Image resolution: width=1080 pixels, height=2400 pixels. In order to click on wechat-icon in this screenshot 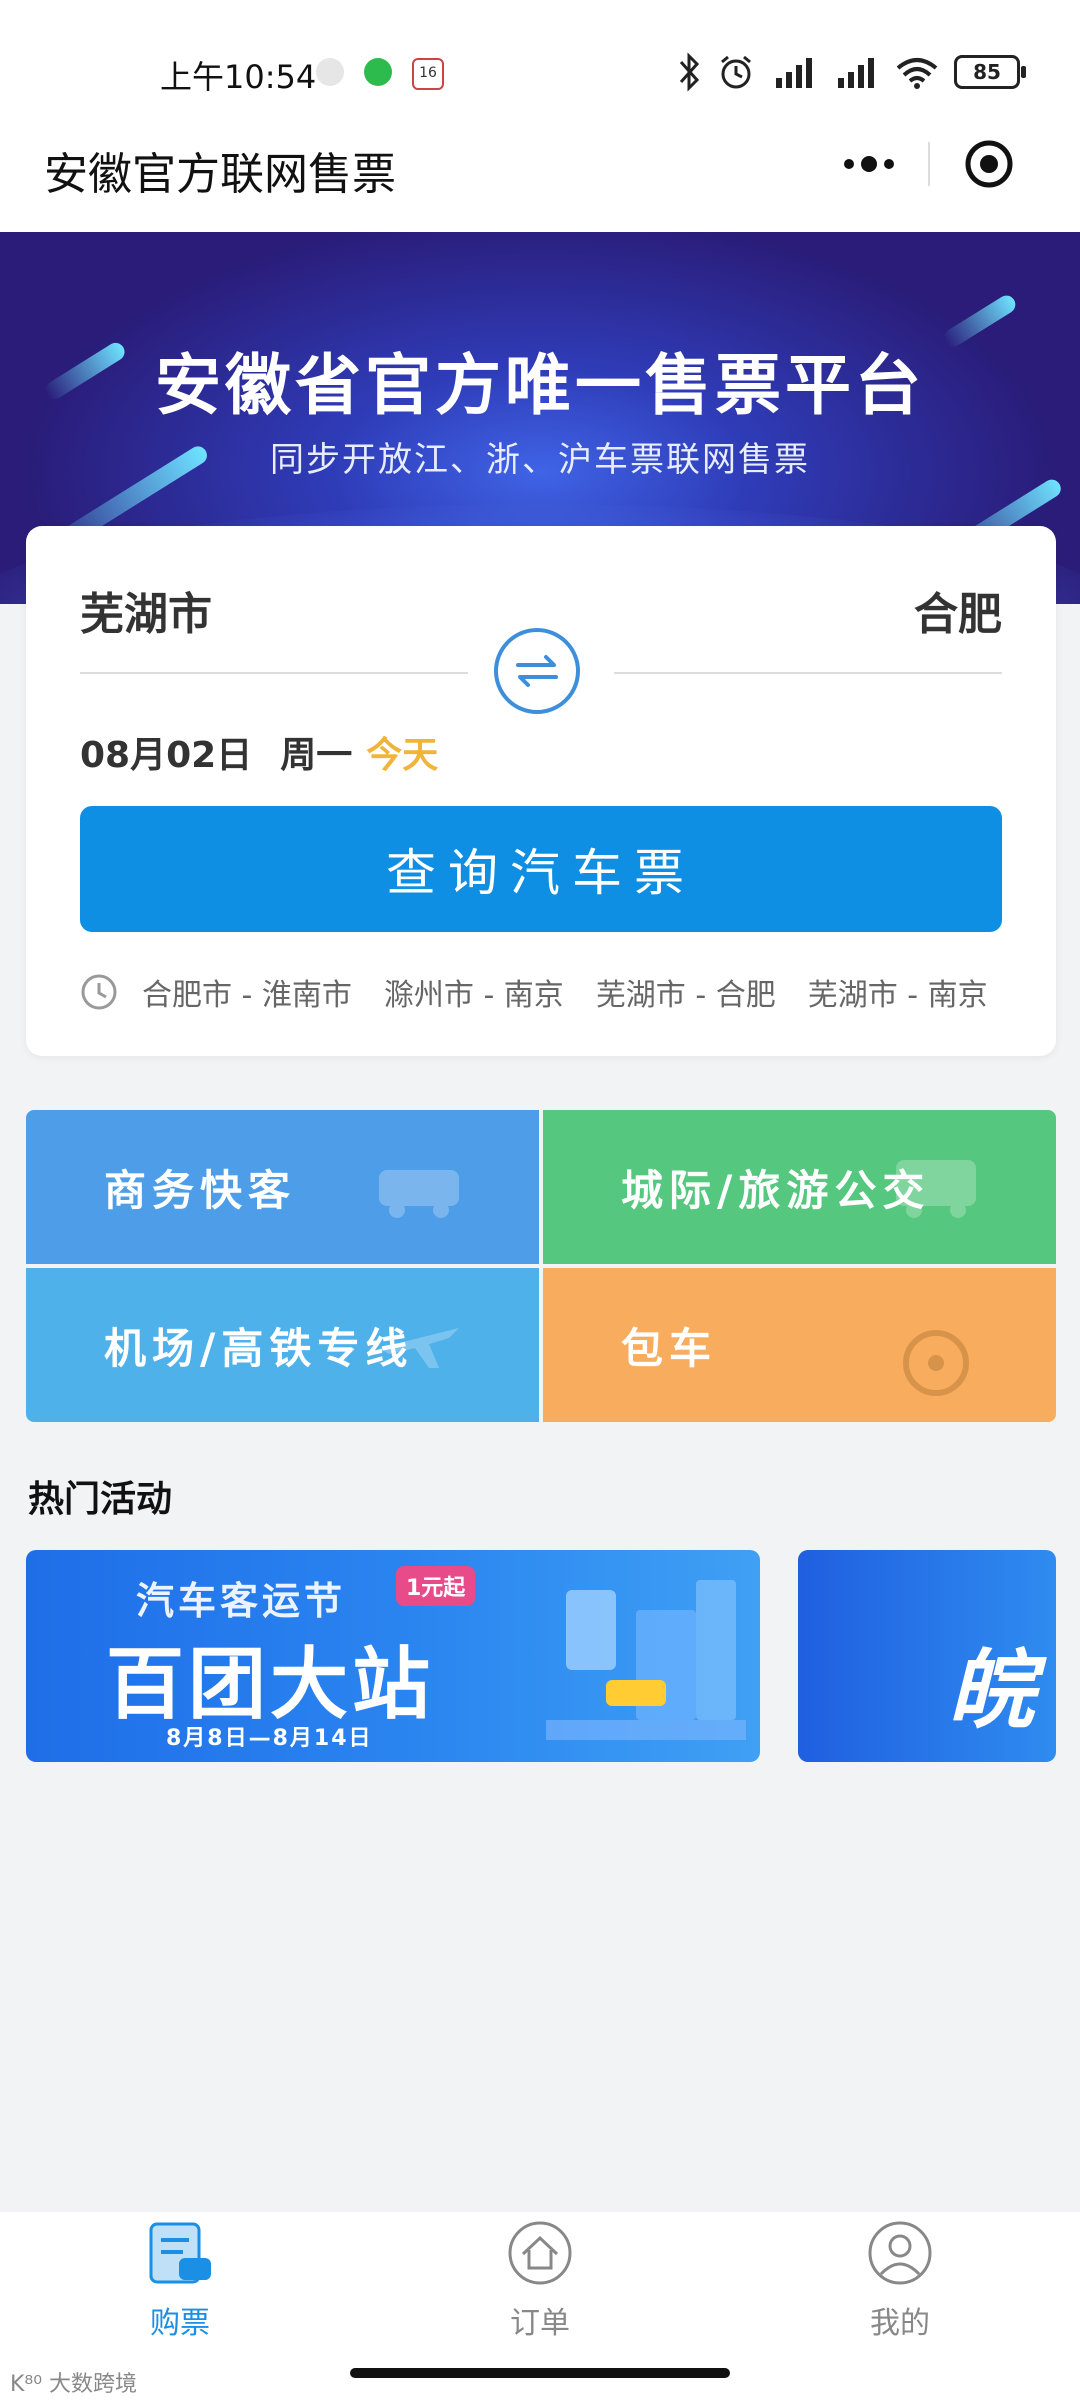, I will do `click(378, 72)`.